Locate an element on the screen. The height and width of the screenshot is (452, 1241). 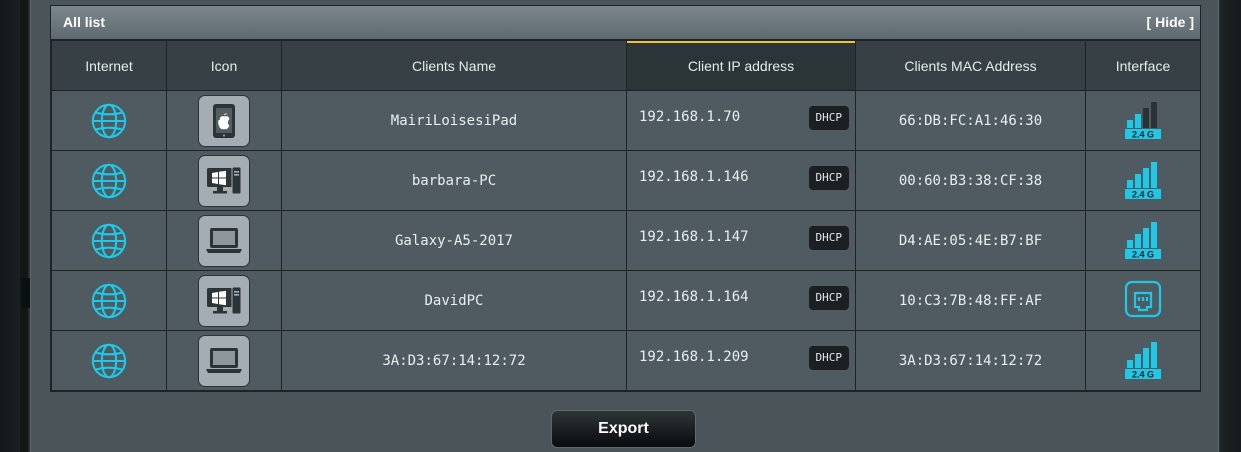
ip-address: 192.168.1.209 is located at coordinates (694, 357).